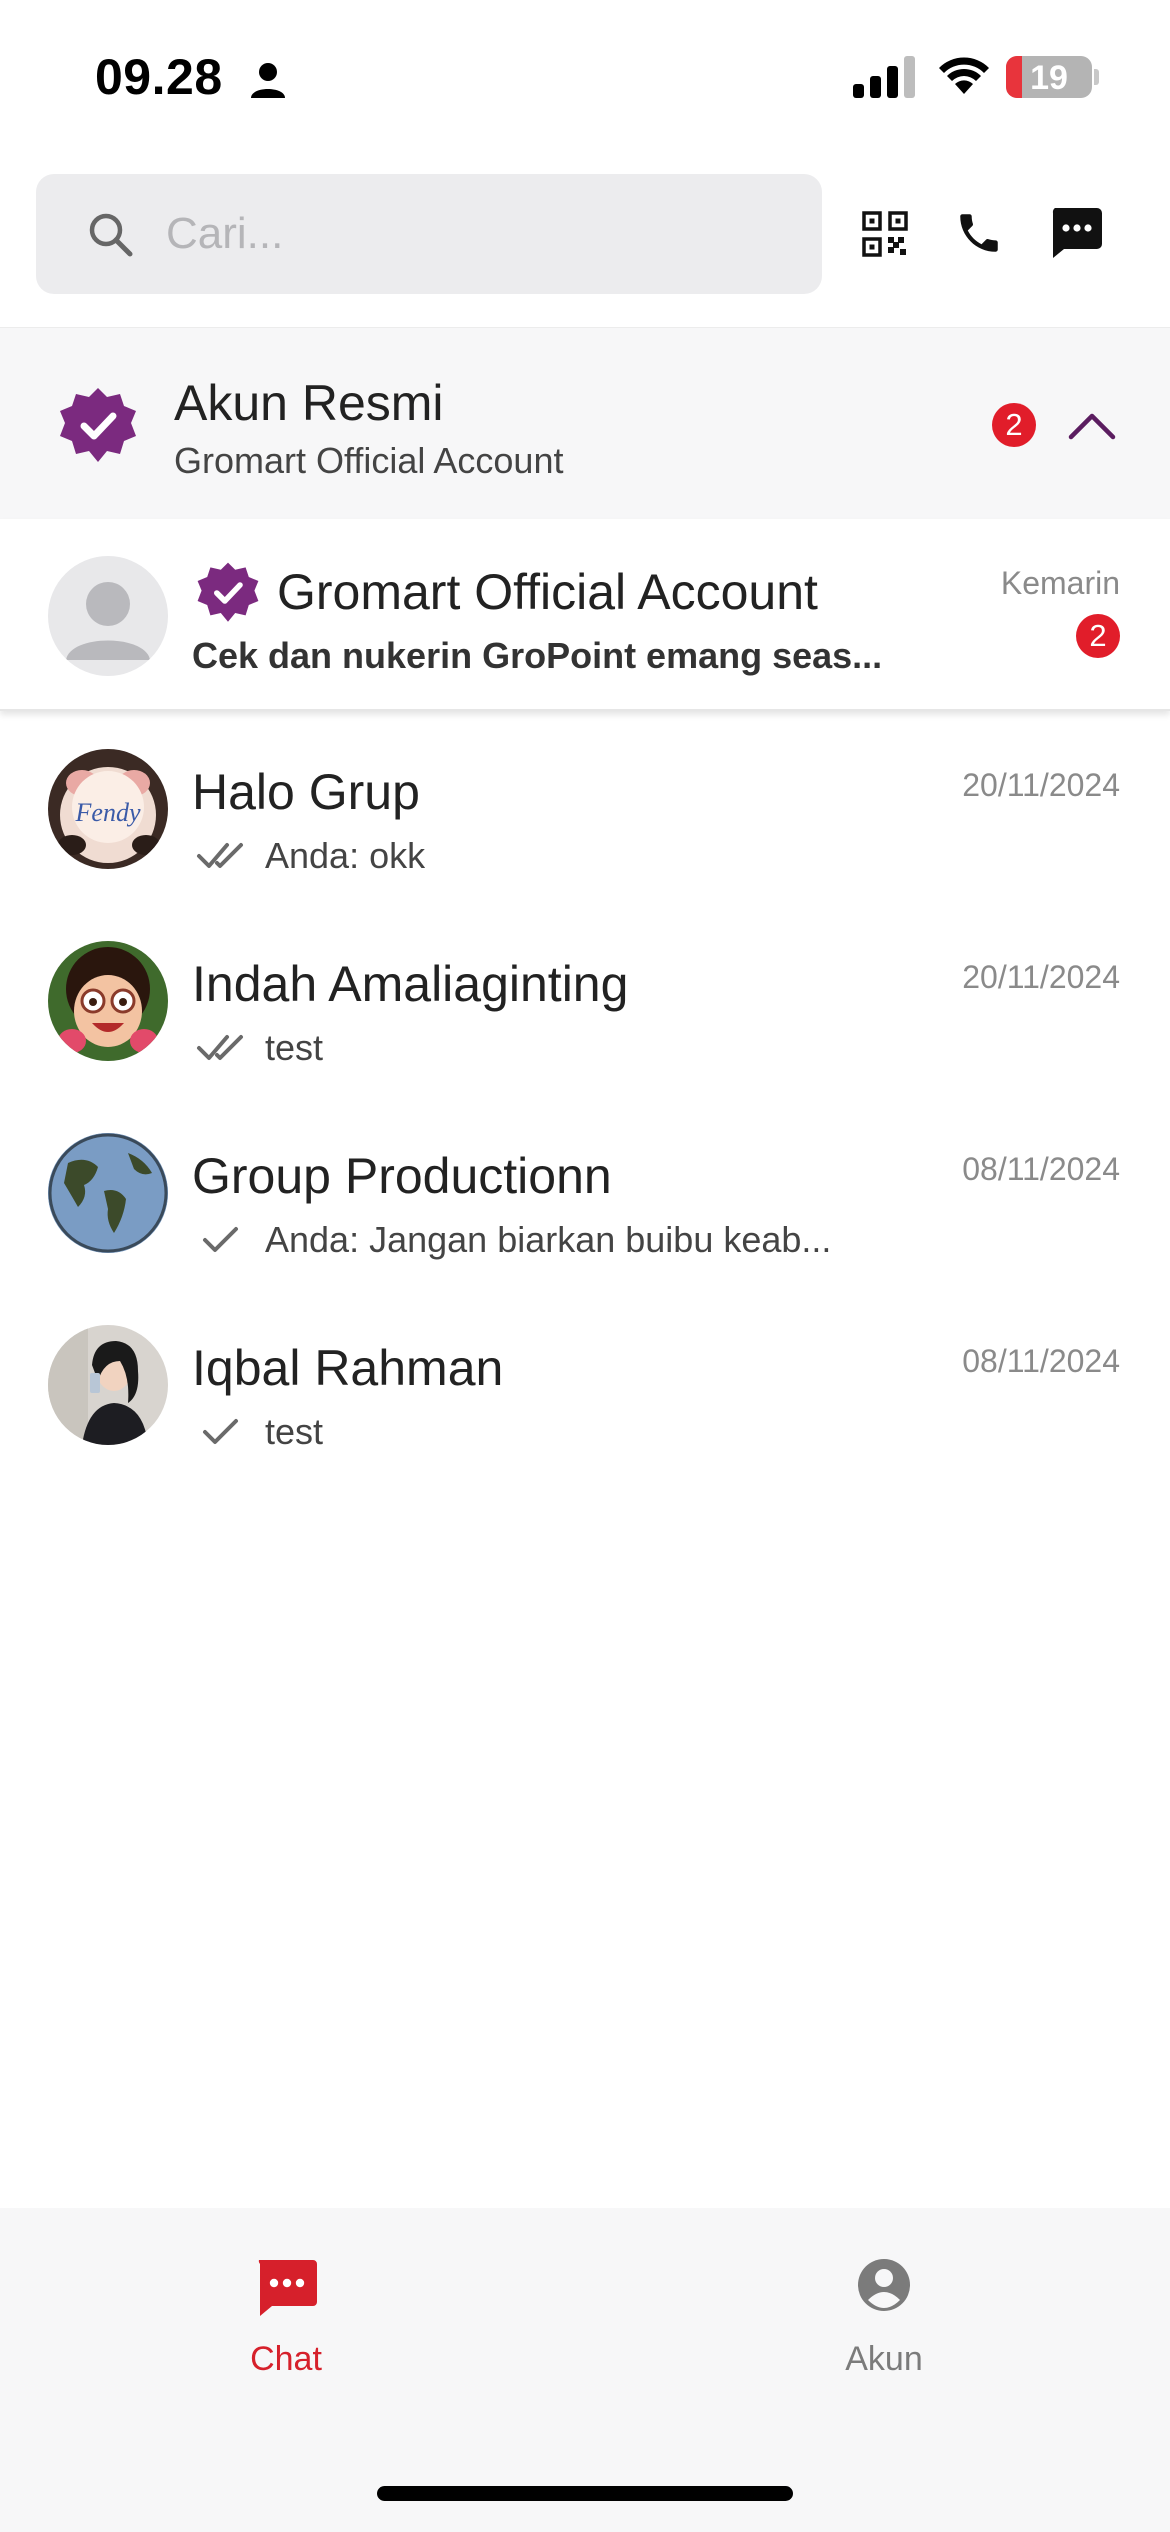 This screenshot has height=2532, width=1170. I want to click on nav-label: Chat, so click(286, 2359).